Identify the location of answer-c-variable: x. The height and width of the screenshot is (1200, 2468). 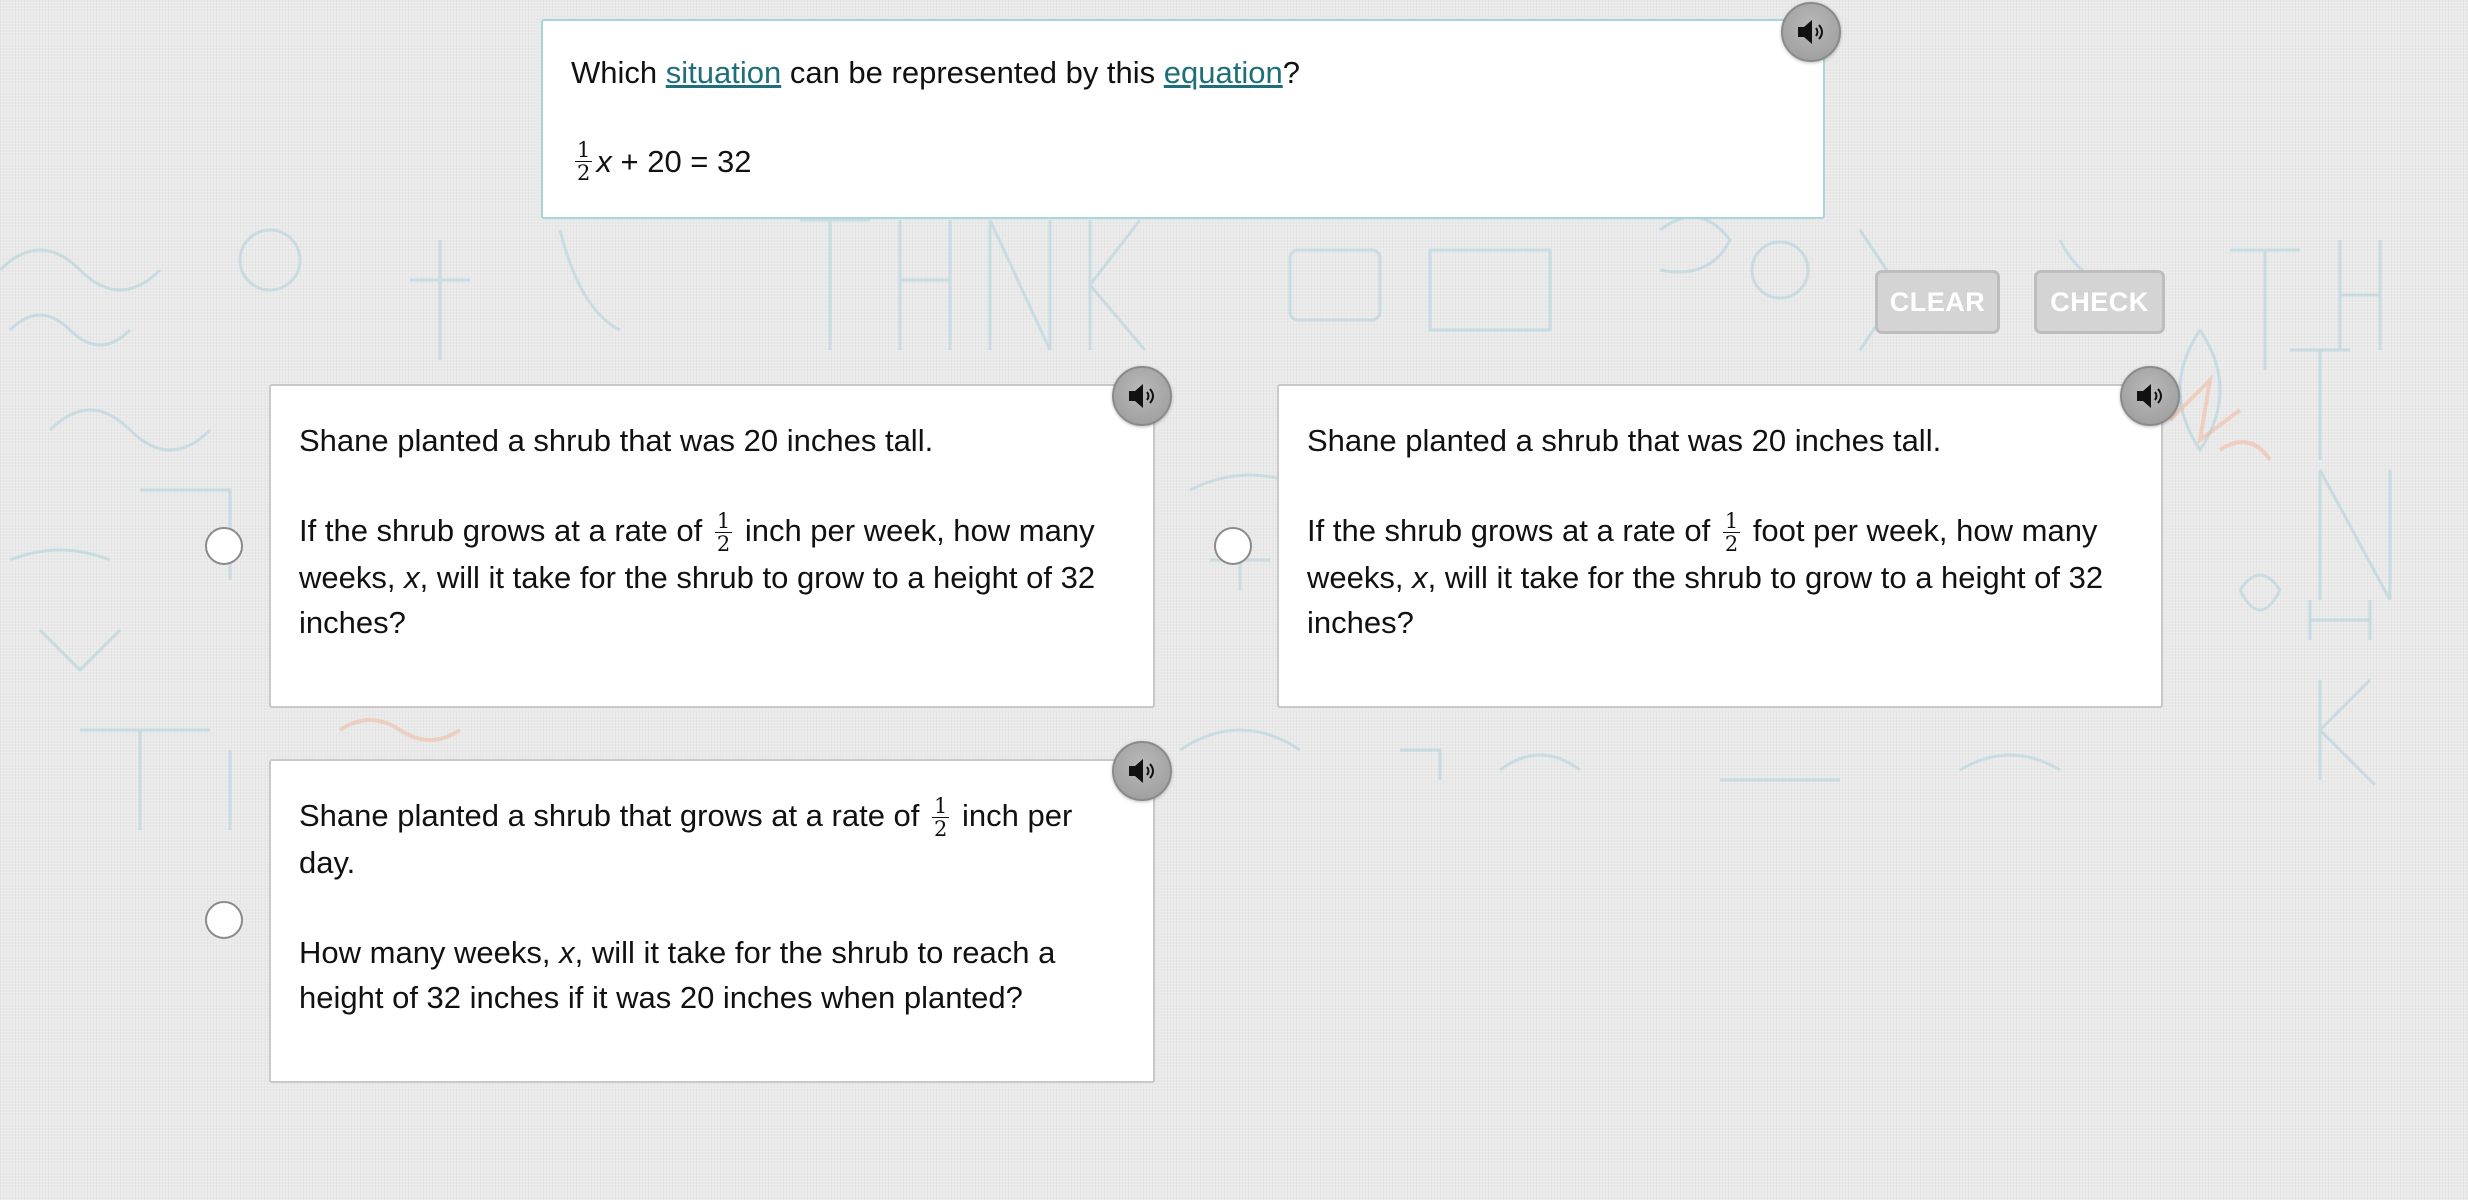
(567, 953).